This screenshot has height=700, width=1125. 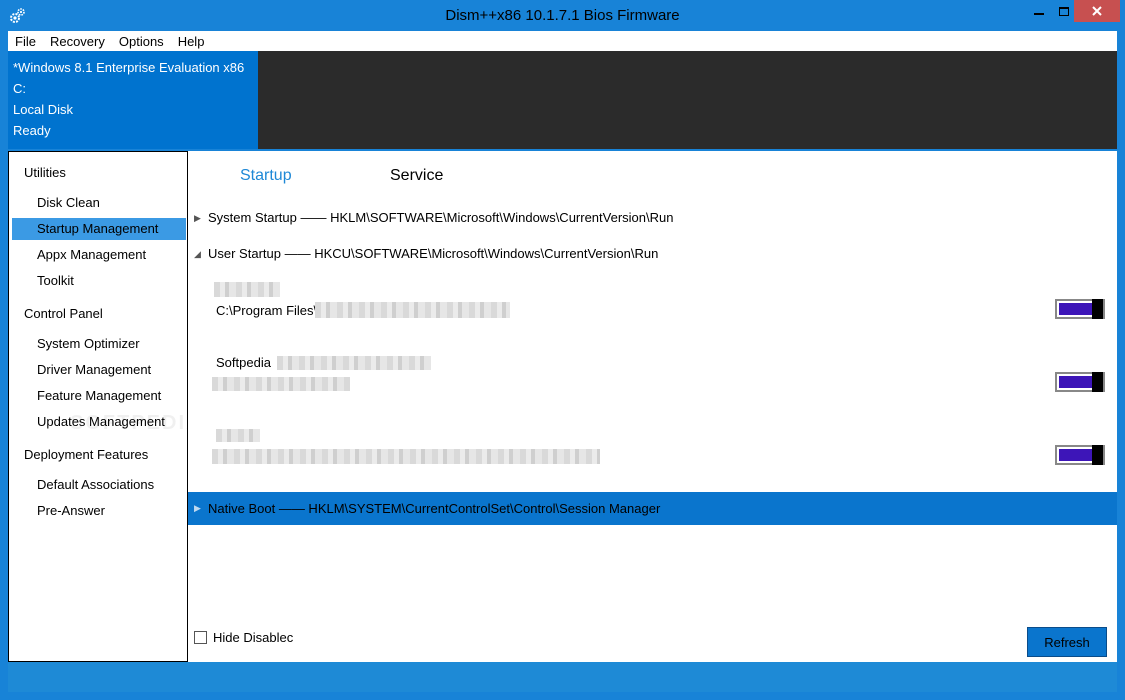 I want to click on maximize-icon, so click(x=1064, y=11).